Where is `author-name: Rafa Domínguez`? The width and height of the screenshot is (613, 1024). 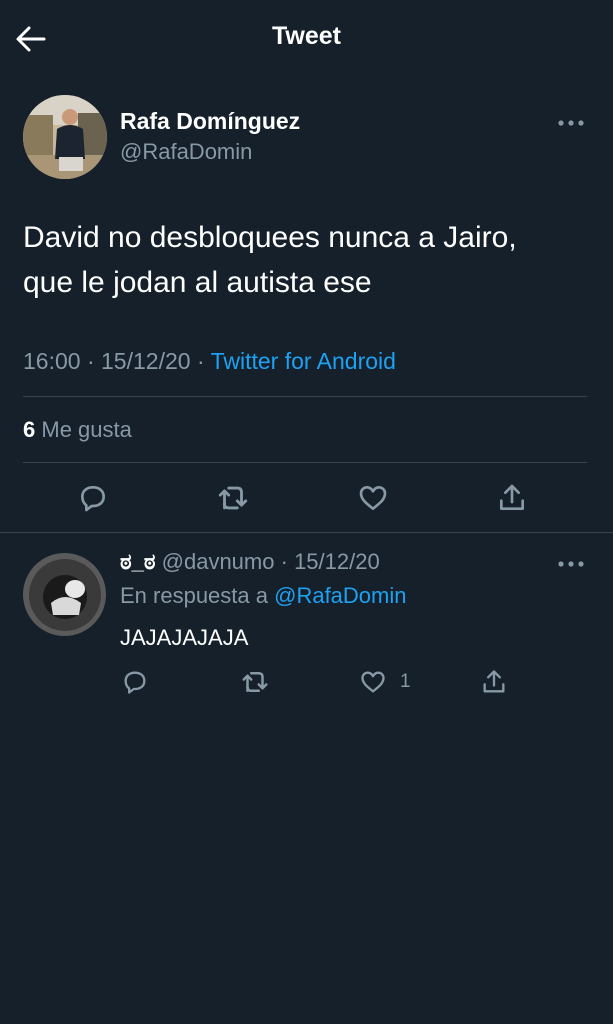
author-name: Rafa Domínguez is located at coordinates (210, 121).